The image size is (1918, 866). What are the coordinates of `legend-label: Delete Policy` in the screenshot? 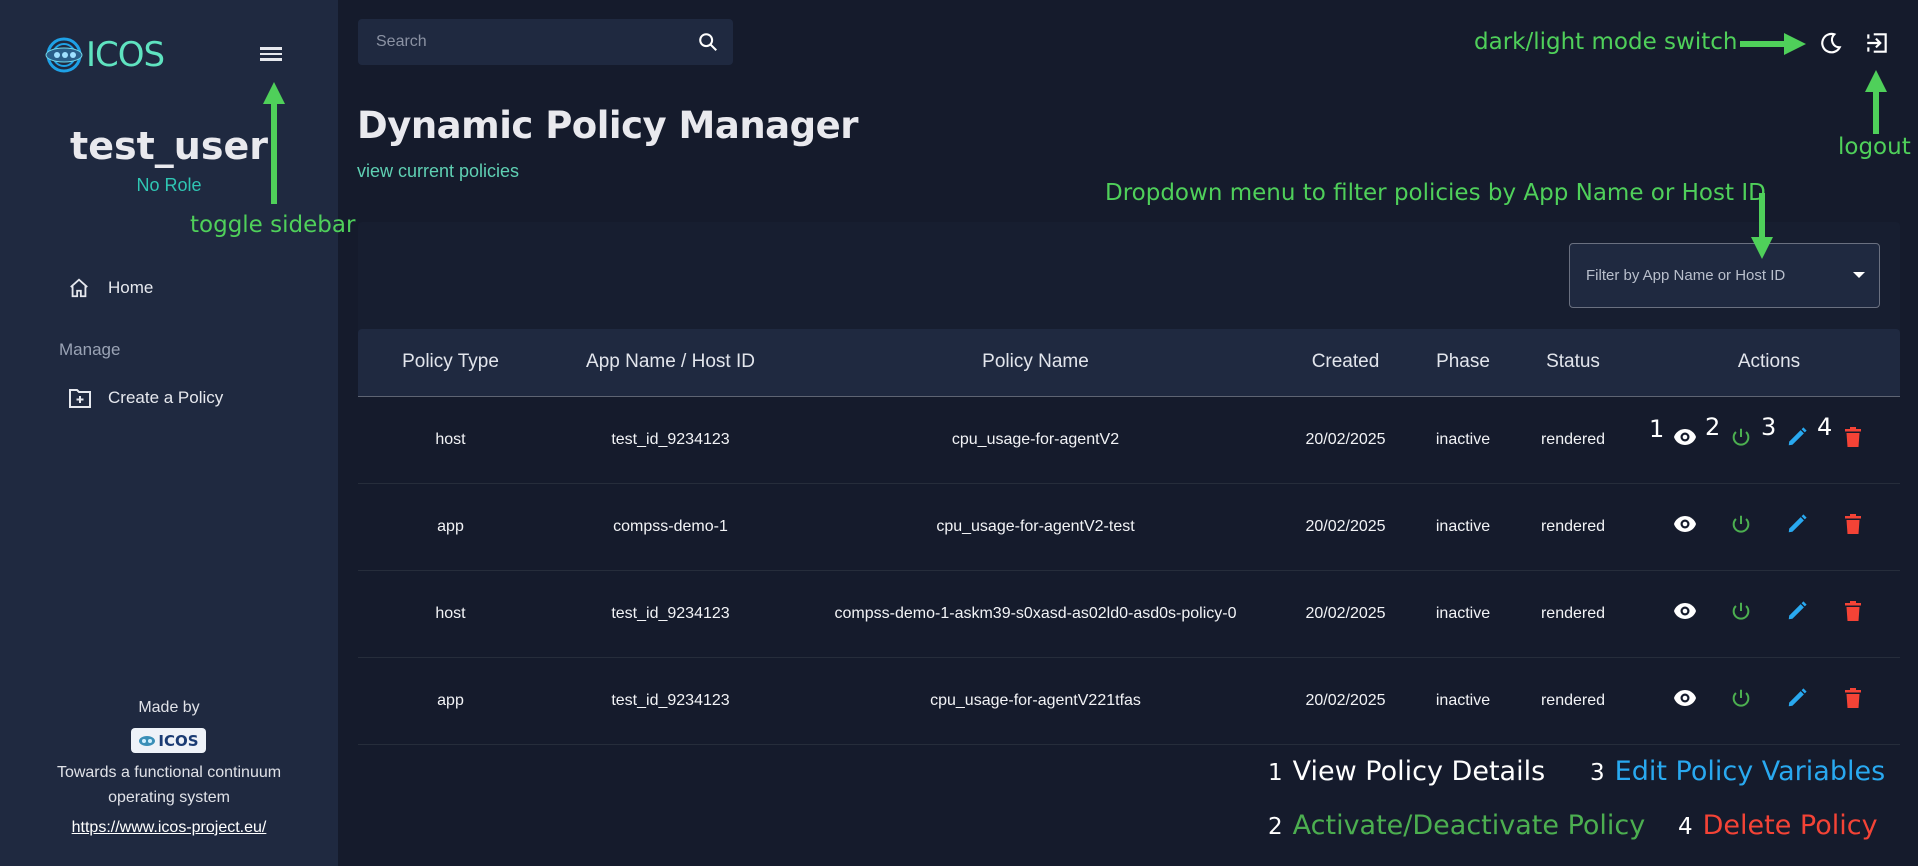 It's located at (1790, 825).